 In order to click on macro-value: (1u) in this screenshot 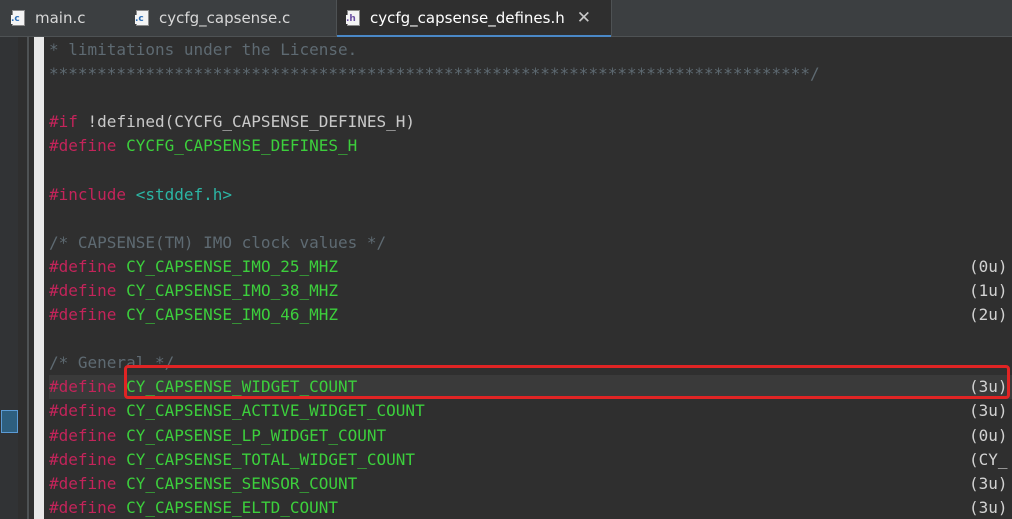, I will do `click(988, 290)`.